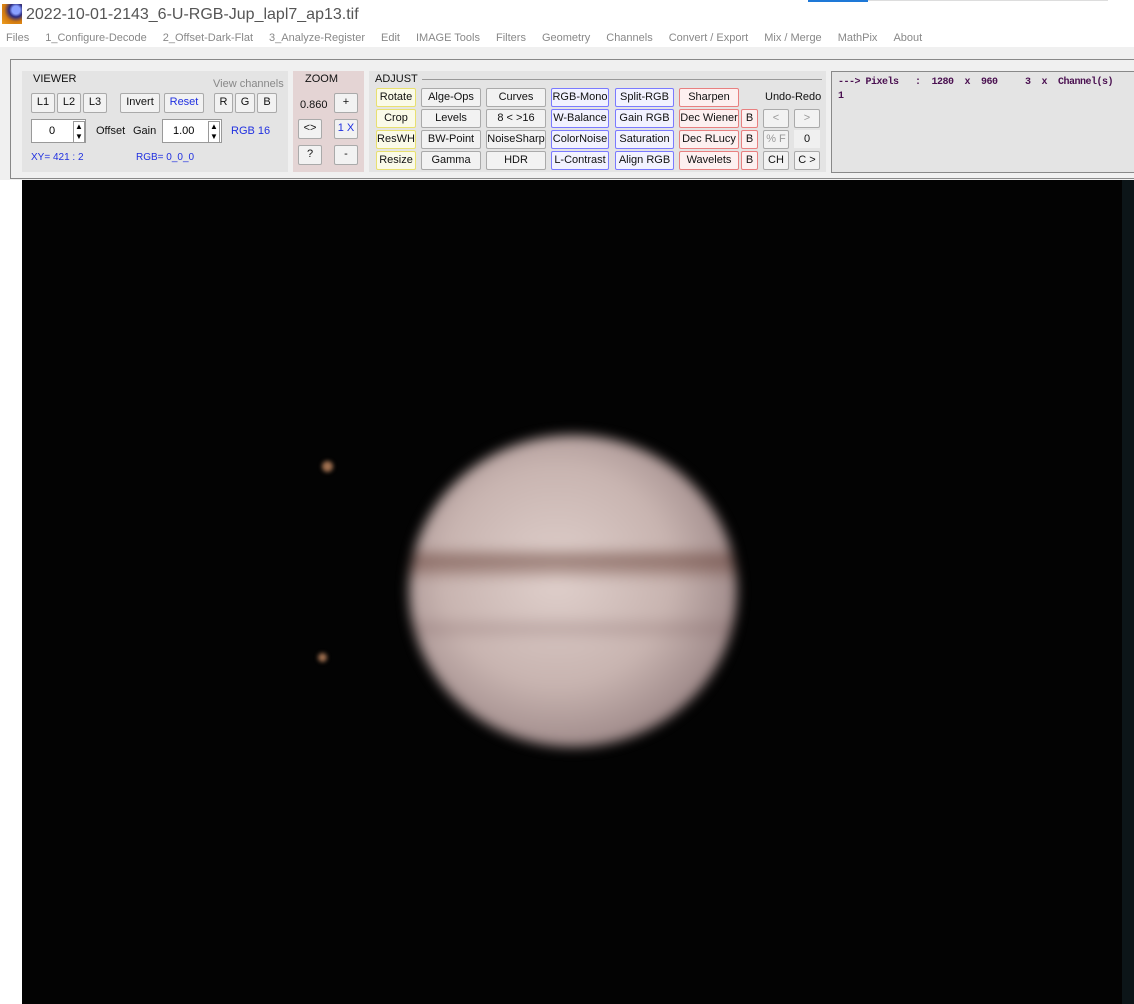 This screenshot has height=1004, width=1134. I want to click on c-next-button: C >, so click(807, 160).